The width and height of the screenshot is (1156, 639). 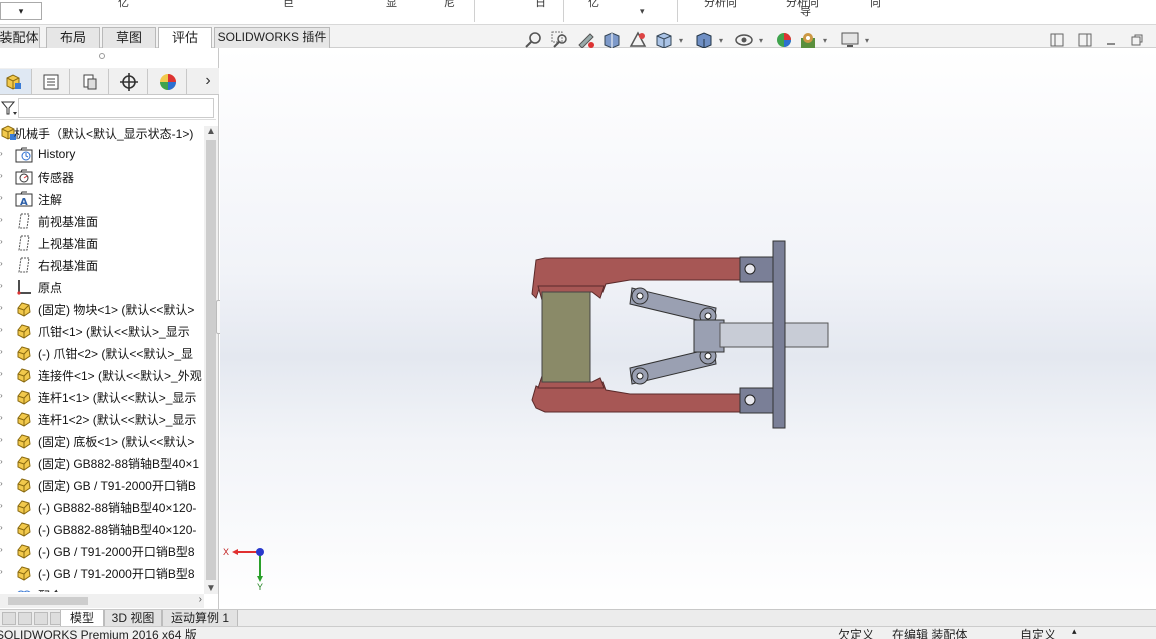 What do you see at coordinates (102, 56) in the screenshot?
I see `pane-splitter-handle` at bounding box center [102, 56].